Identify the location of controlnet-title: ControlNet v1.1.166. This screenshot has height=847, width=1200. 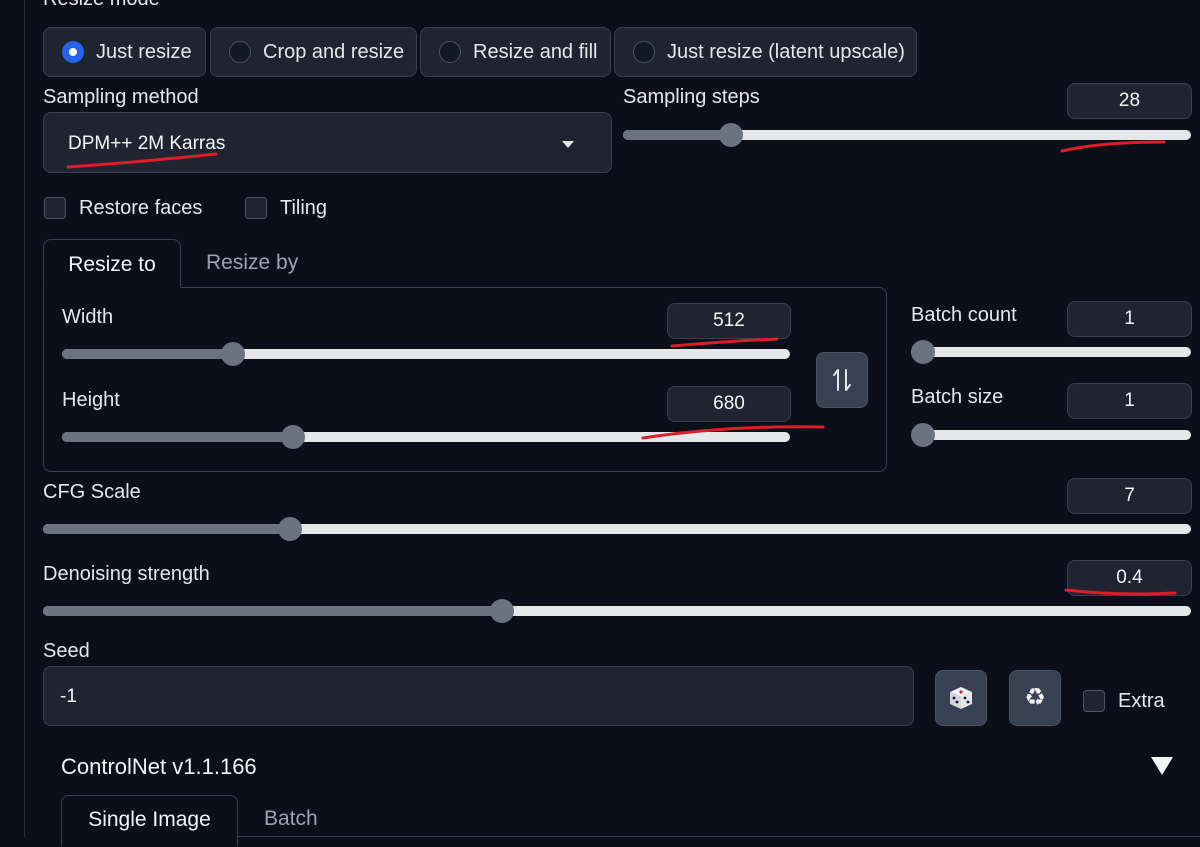
(159, 767).